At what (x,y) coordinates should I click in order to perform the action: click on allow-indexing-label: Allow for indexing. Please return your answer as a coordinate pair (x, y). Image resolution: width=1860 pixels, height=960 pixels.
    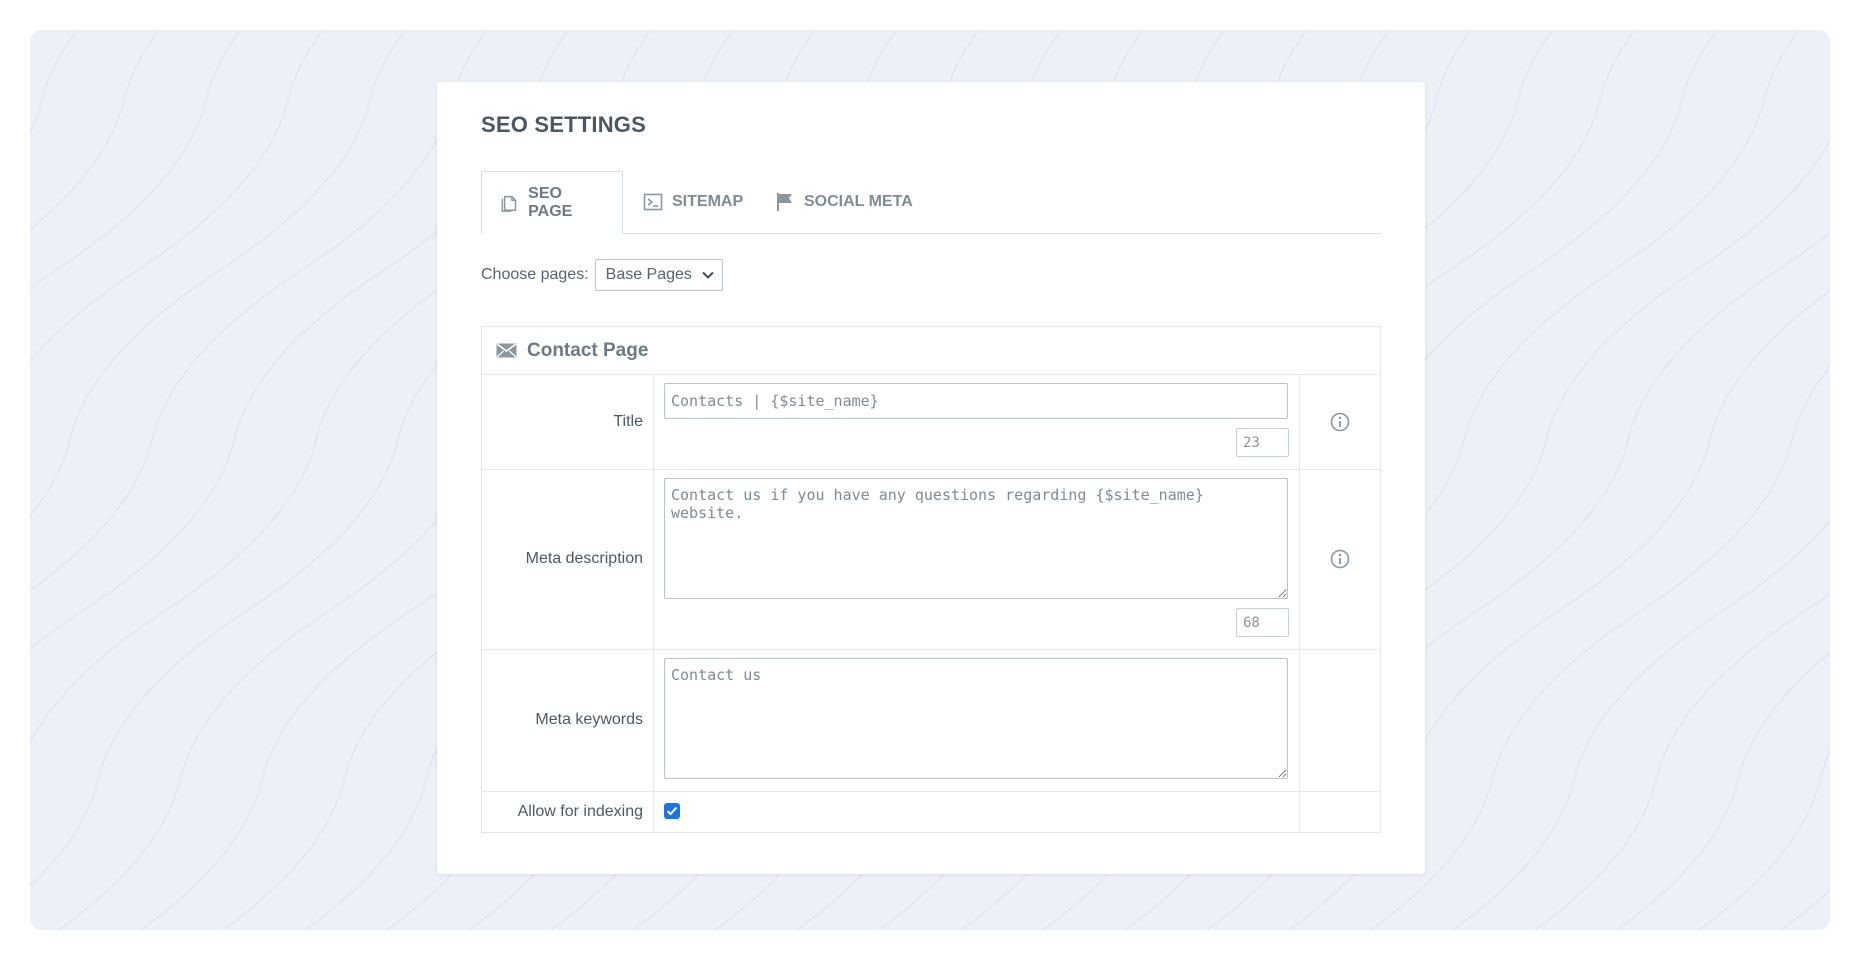
    Looking at the image, I should click on (568, 811).